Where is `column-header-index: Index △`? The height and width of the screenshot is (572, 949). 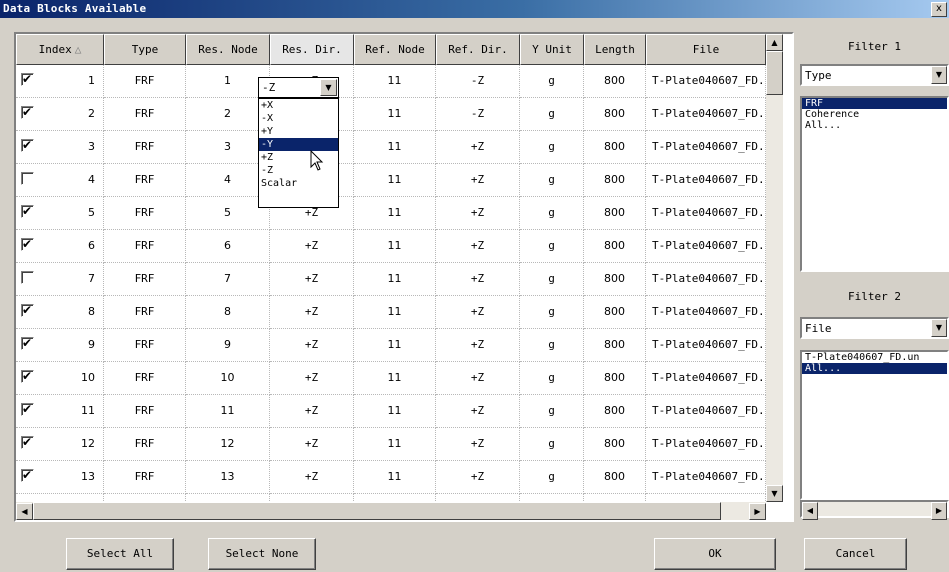 column-header-index: Index △ is located at coordinates (60, 49).